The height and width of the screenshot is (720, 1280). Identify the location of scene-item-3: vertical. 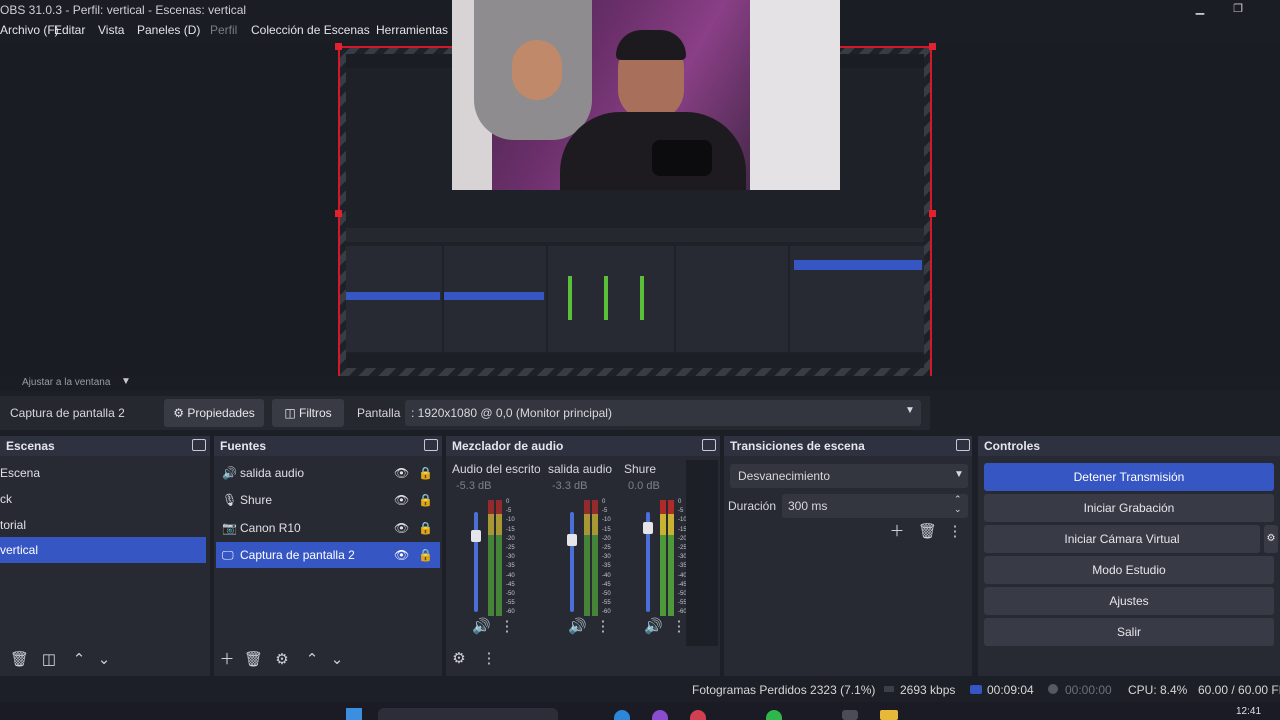
(103, 550).